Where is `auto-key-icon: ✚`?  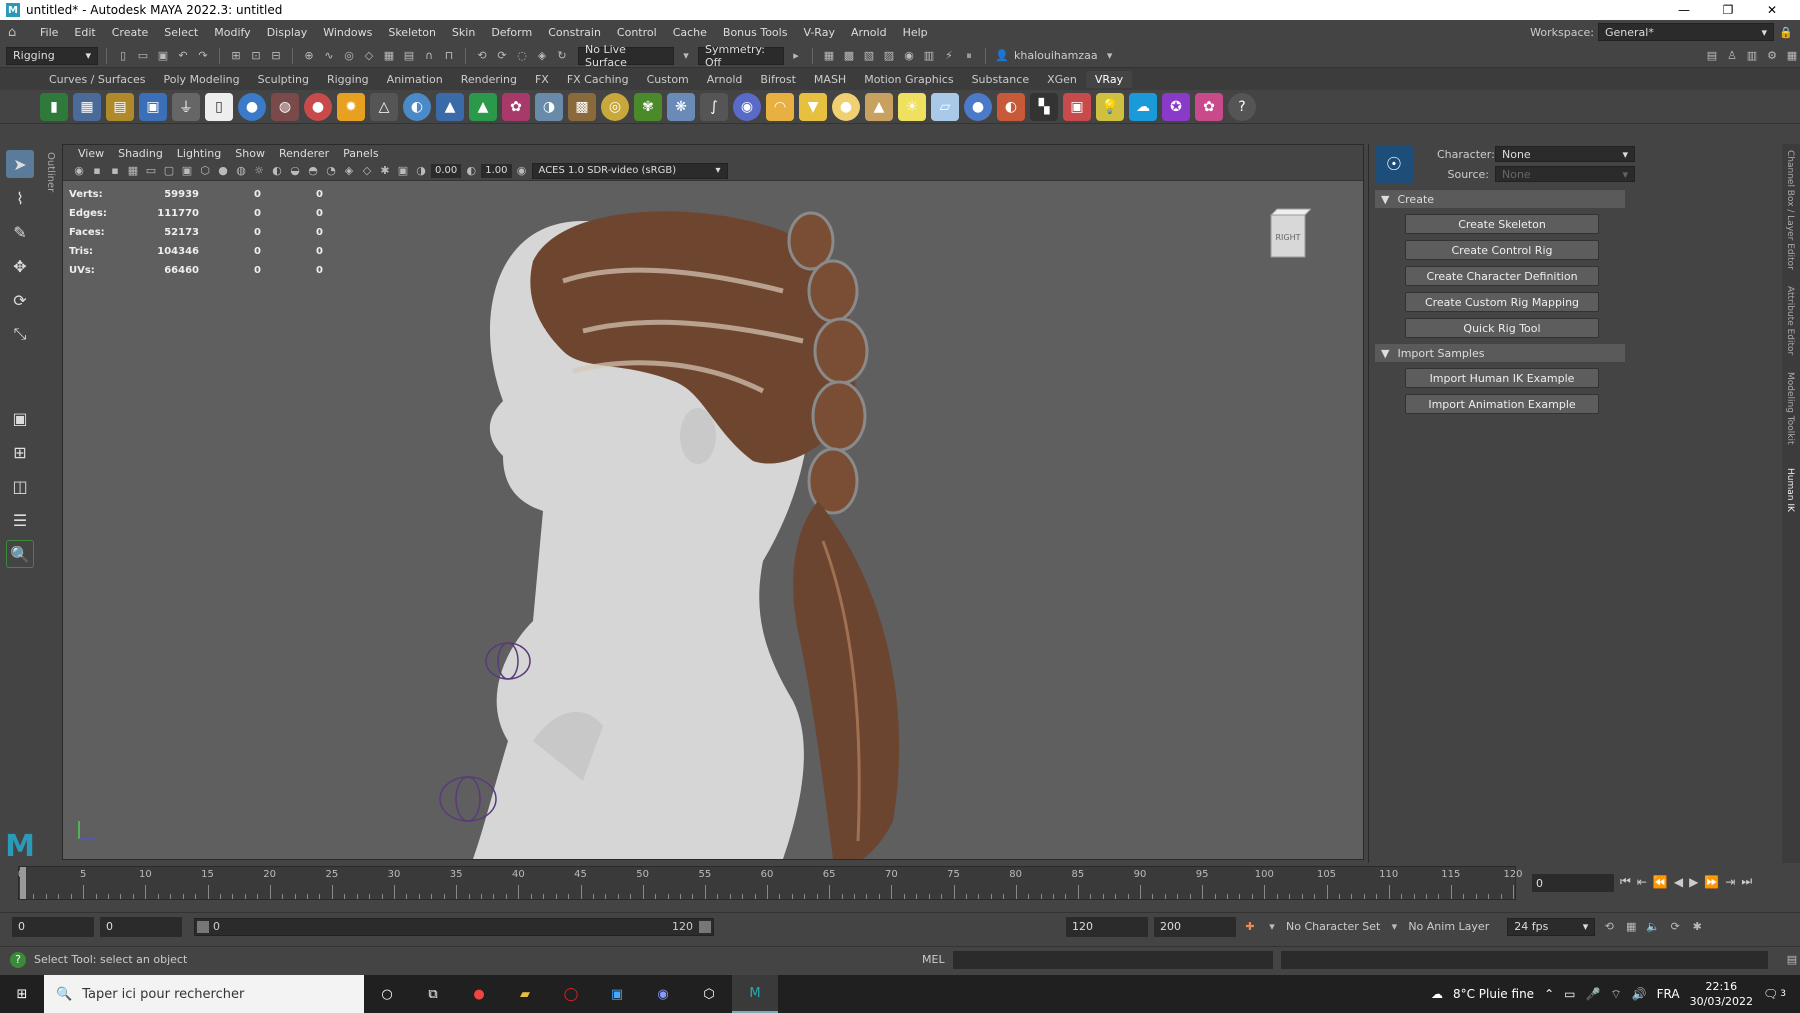
auto-key-icon: ✚ is located at coordinates (1250, 927).